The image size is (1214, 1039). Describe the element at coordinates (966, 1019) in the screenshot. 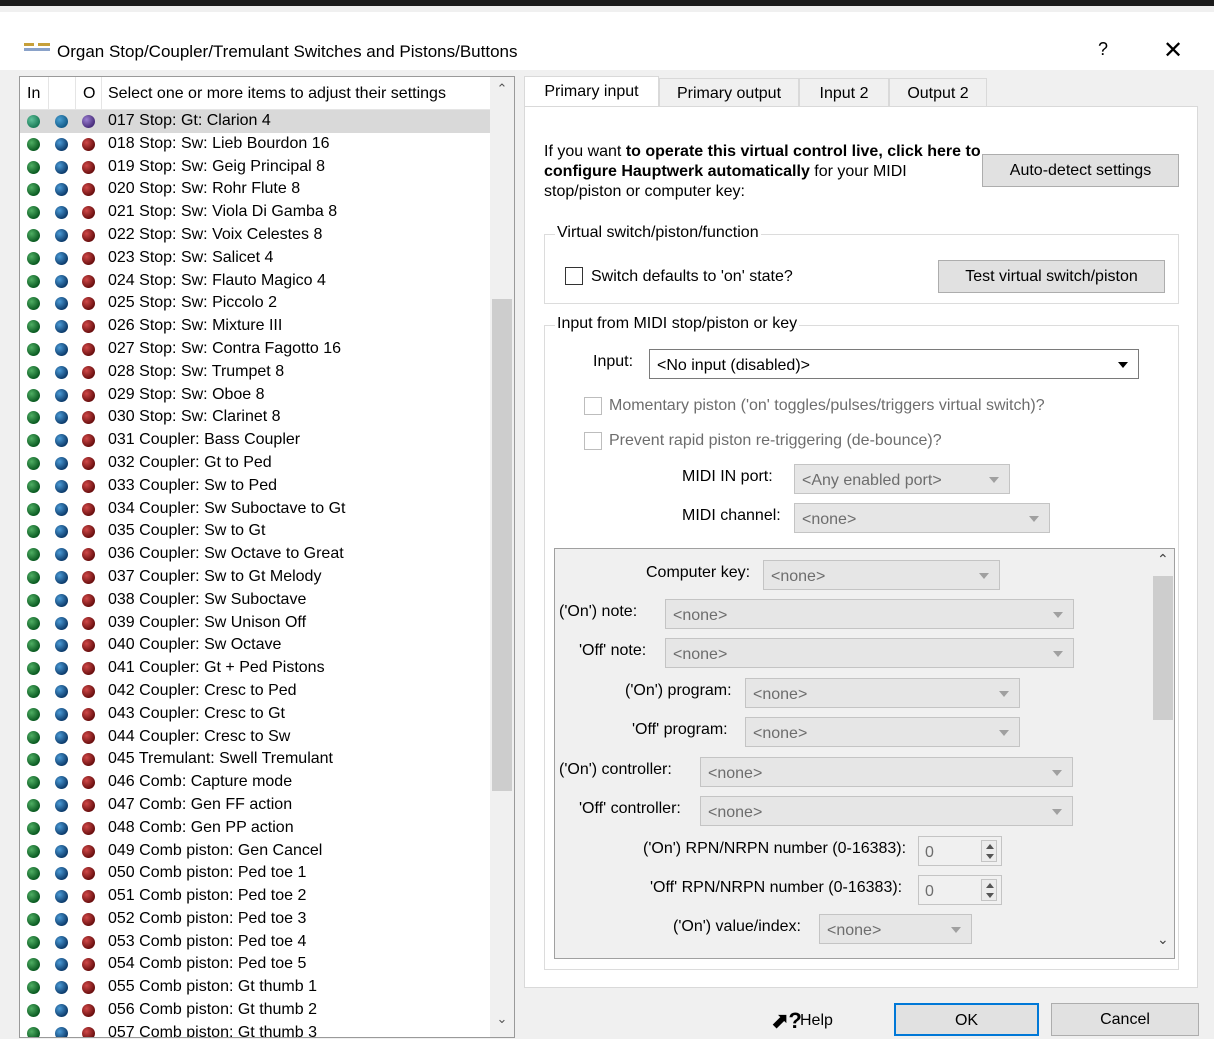

I see `ok-button: OK` at that location.